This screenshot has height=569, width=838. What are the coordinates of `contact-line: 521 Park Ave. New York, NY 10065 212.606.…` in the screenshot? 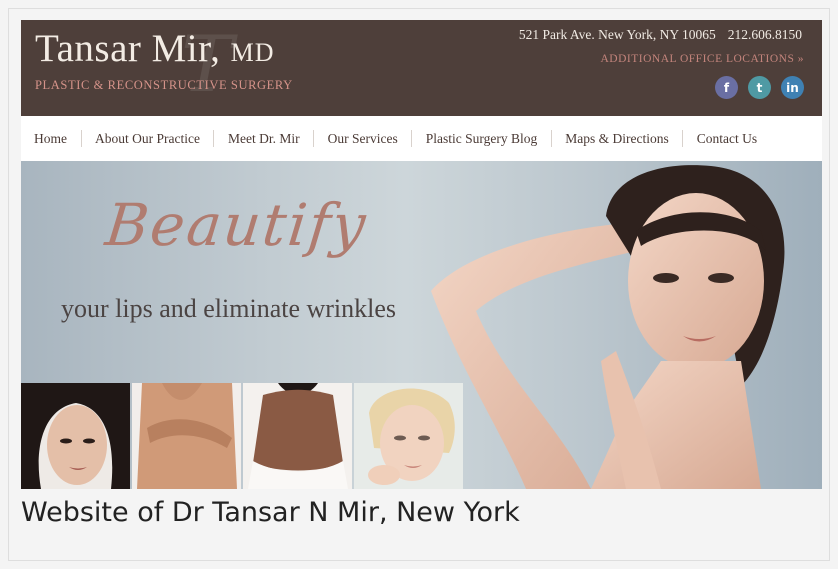 It's located at (660, 35).